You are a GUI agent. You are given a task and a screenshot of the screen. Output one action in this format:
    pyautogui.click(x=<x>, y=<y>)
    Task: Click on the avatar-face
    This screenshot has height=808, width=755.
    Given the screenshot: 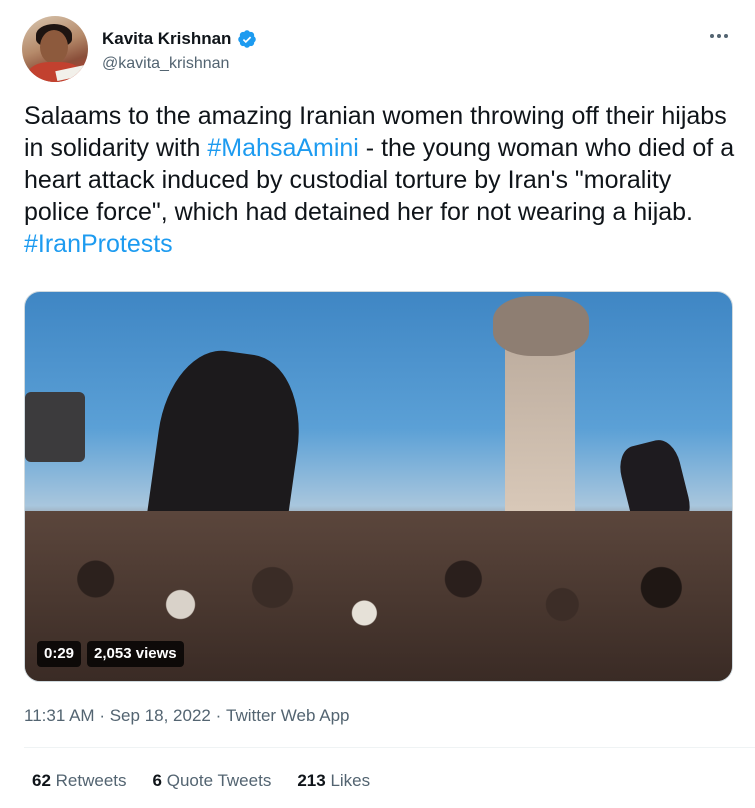 What is the action you would take?
    pyautogui.click(x=54, y=47)
    